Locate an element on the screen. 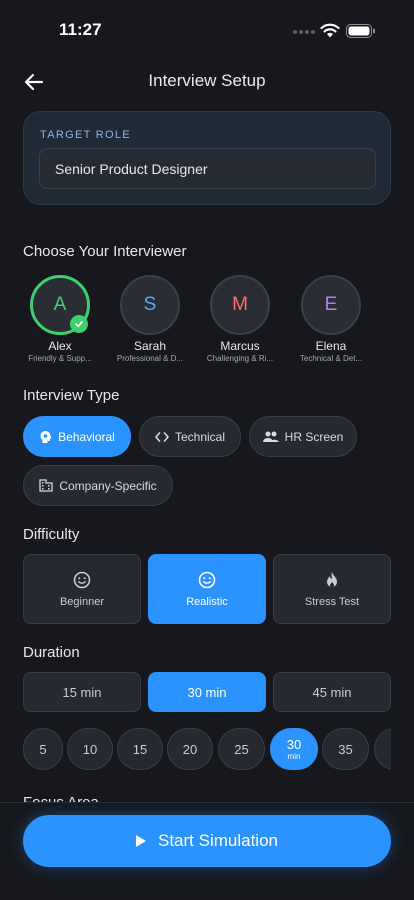 The height and width of the screenshot is (900, 414). start-simulation-label: Start Simulation is located at coordinates (218, 840).